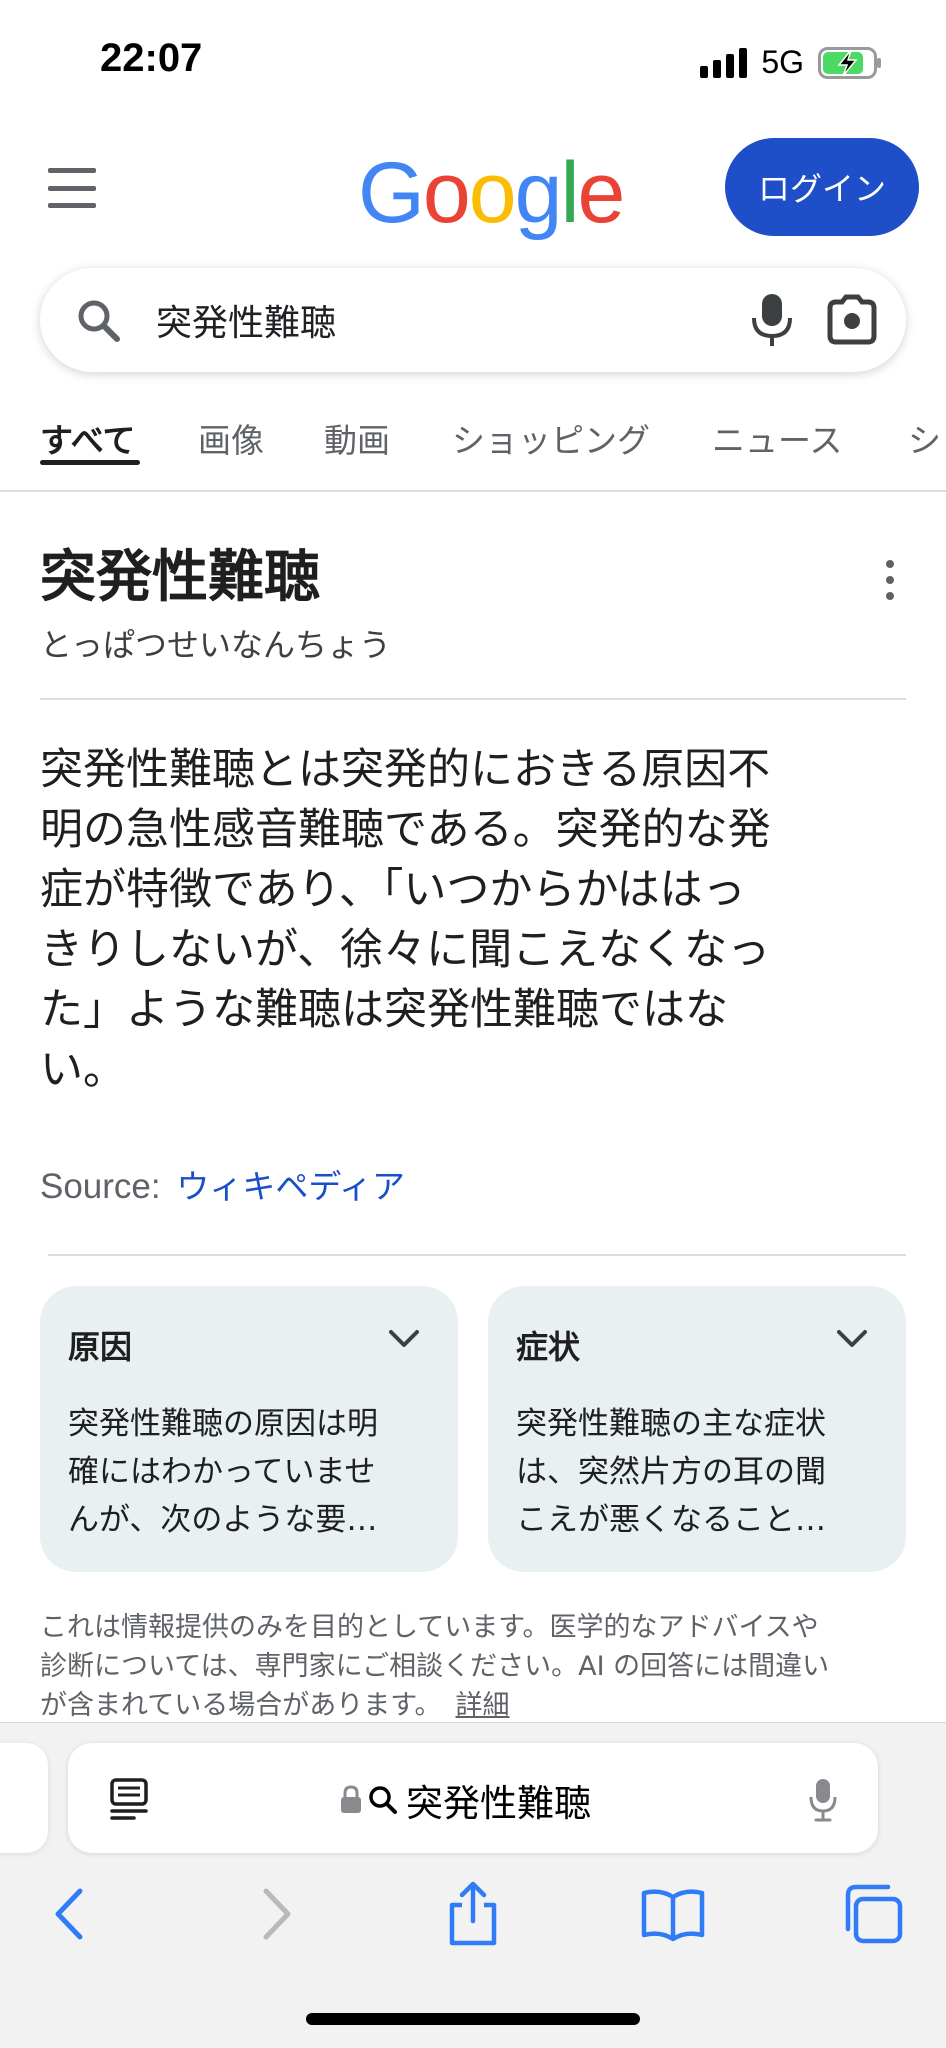 Image resolution: width=946 pixels, height=2048 pixels. Describe the element at coordinates (83, 1070) in the screenshot. I see `description-line: い。` at that location.